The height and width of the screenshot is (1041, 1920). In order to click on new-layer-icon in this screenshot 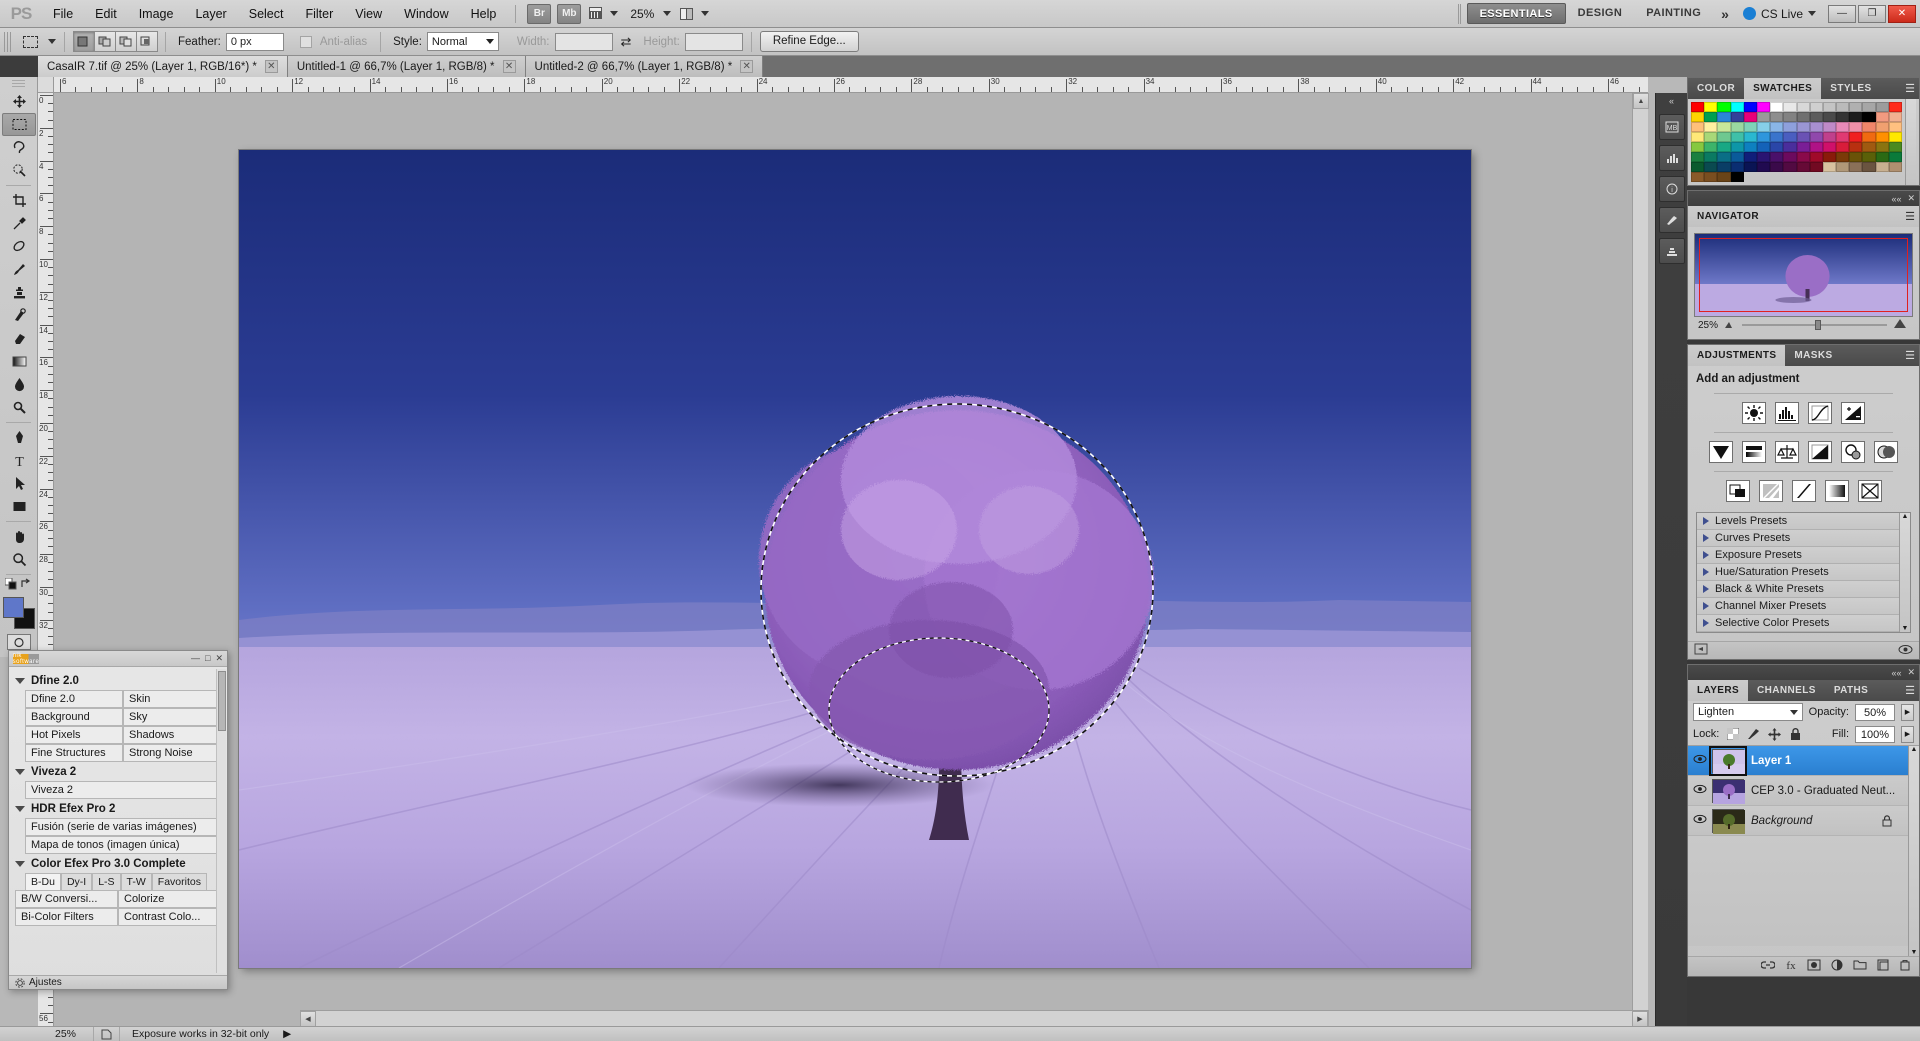, I will do `click(1883, 966)`.